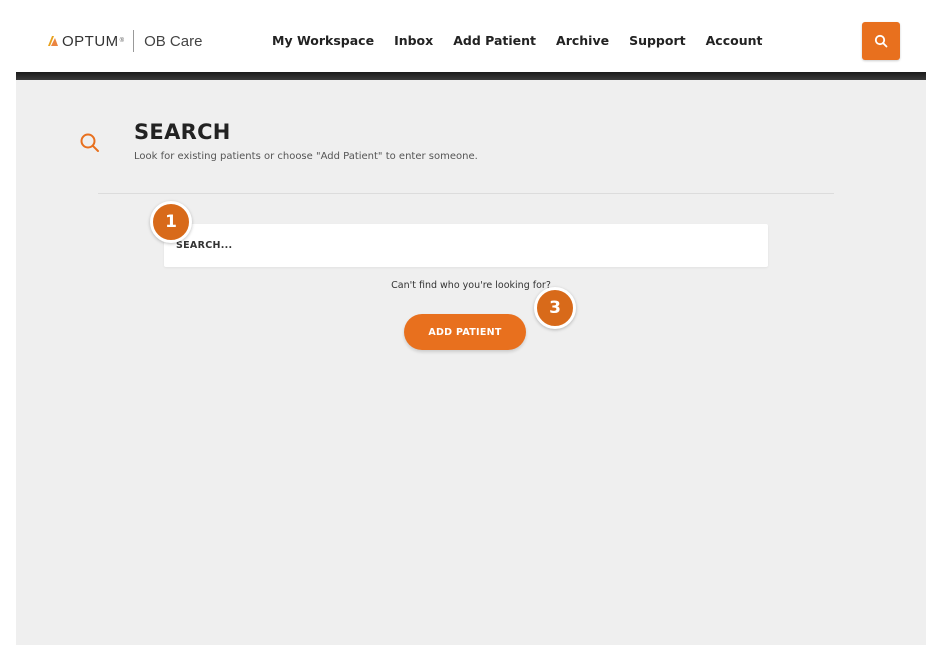 The width and height of the screenshot is (932, 645). I want to click on page-title: SEARCH, so click(182, 132).